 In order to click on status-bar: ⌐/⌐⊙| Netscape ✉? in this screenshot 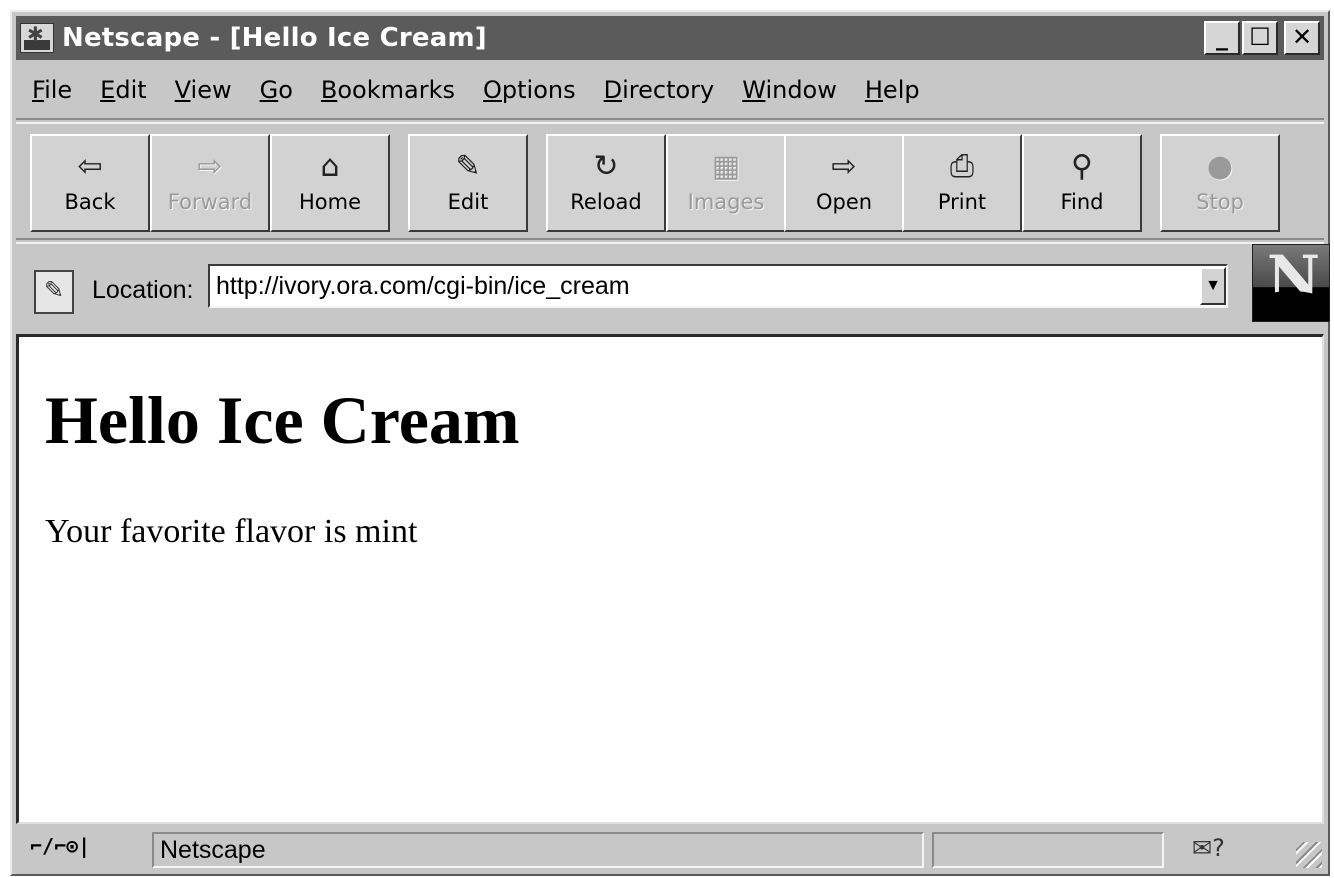, I will do `click(670, 848)`.